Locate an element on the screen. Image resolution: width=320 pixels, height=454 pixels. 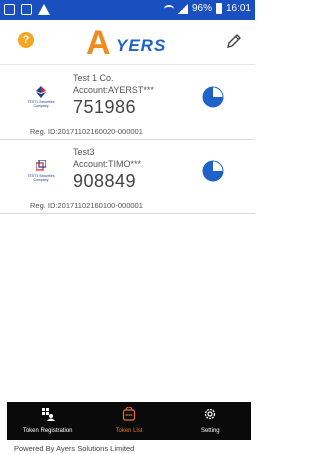
clock: 16:01 is located at coordinates (238, 8).